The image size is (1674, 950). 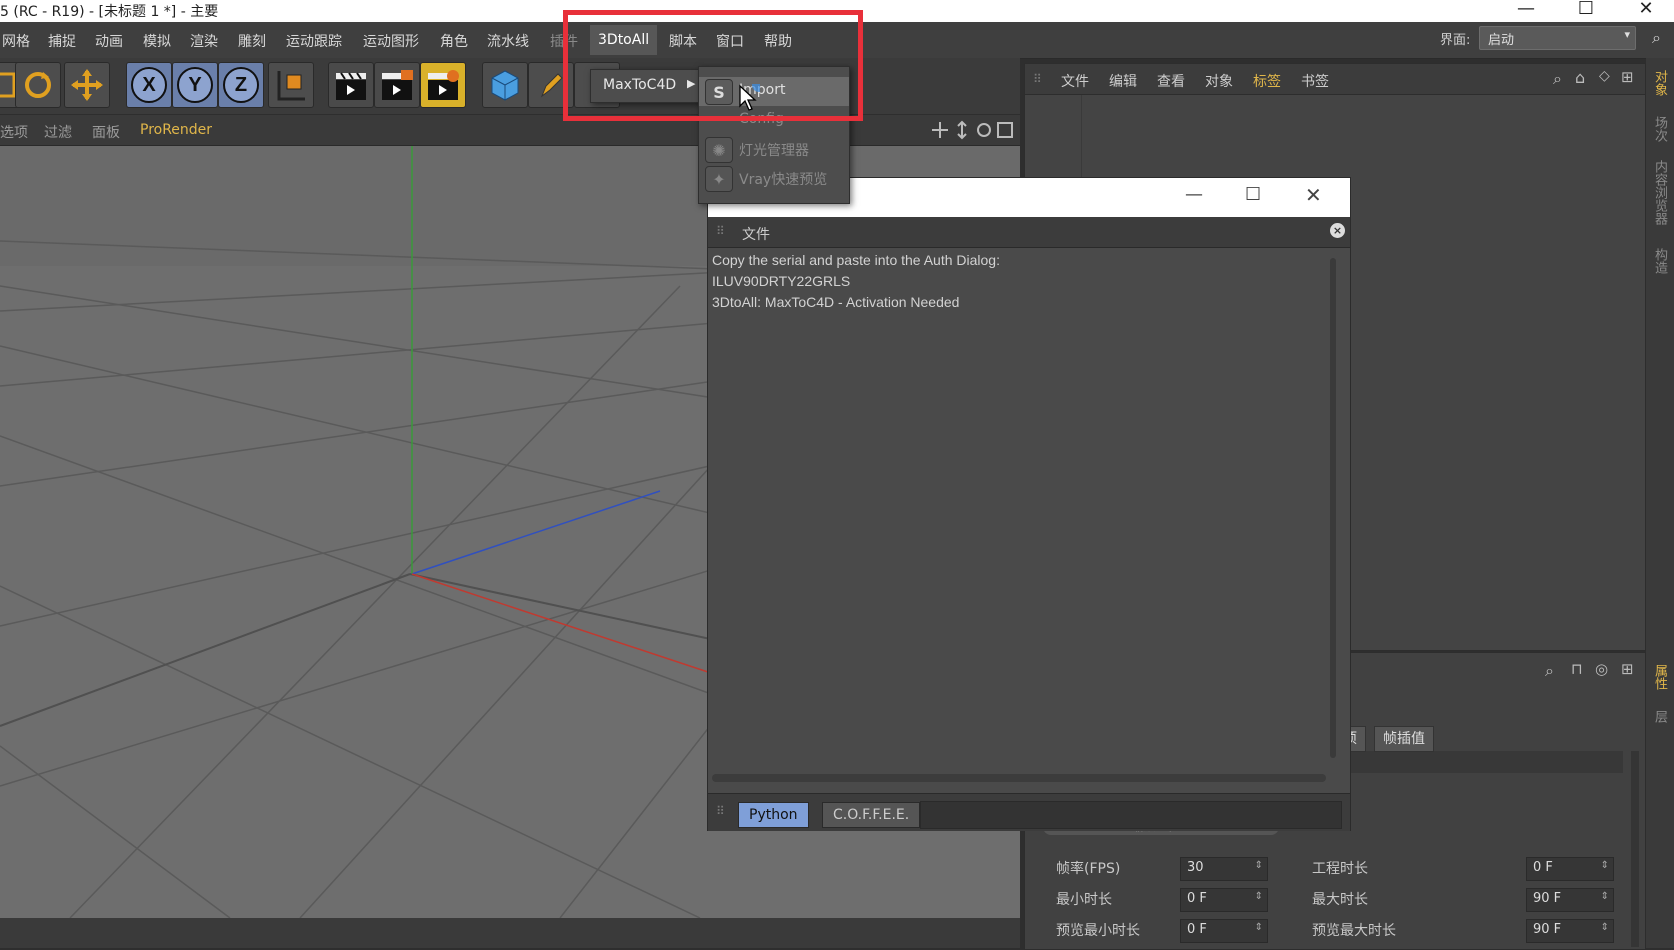 What do you see at coordinates (1075, 81) in the screenshot?
I see `om-menu-file: 文件` at bounding box center [1075, 81].